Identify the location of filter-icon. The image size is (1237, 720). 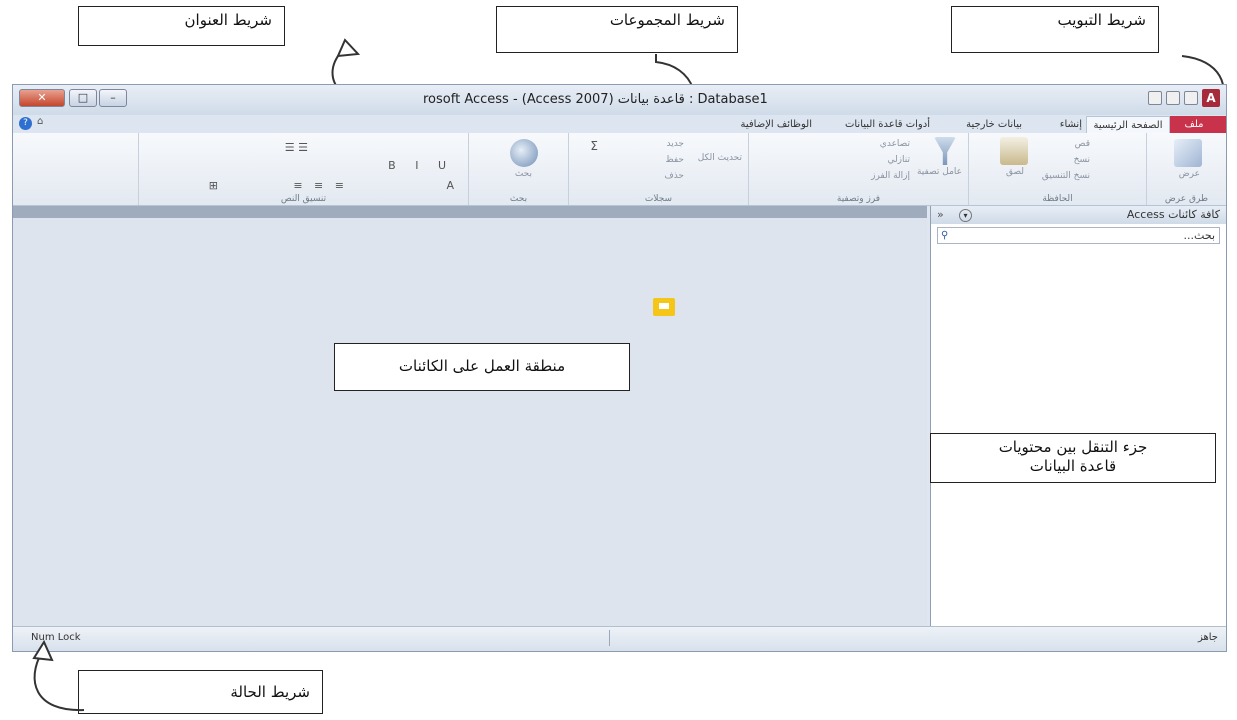
(945, 151).